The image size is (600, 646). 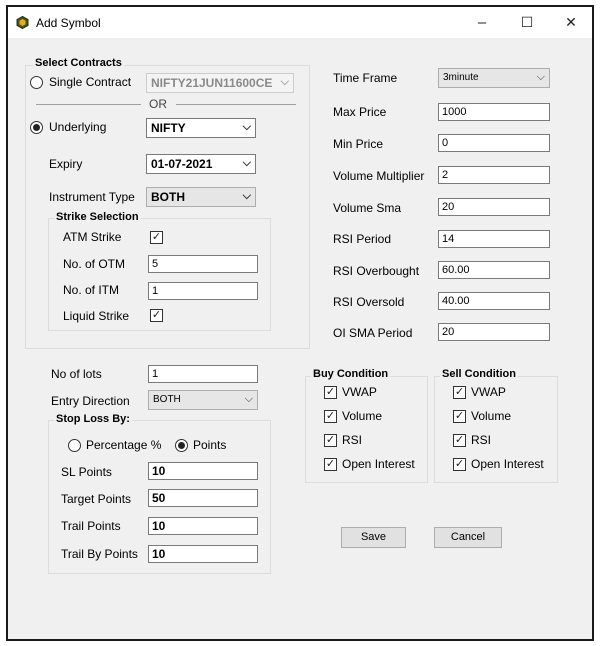 I want to click on itm-input: 1, so click(x=203, y=291).